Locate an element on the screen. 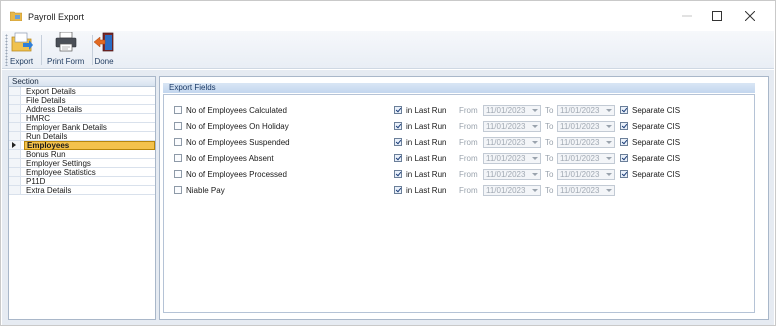 This screenshot has width=776, height=326. section-item-export-details: Export Details is located at coordinates (82, 91).